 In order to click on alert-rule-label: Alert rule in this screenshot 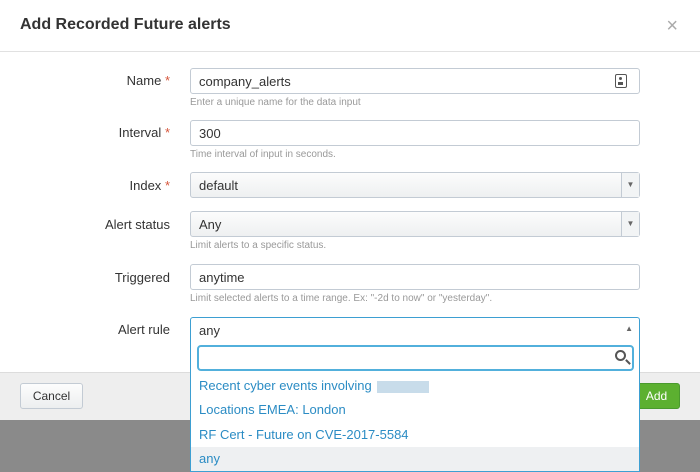, I will do `click(144, 329)`.